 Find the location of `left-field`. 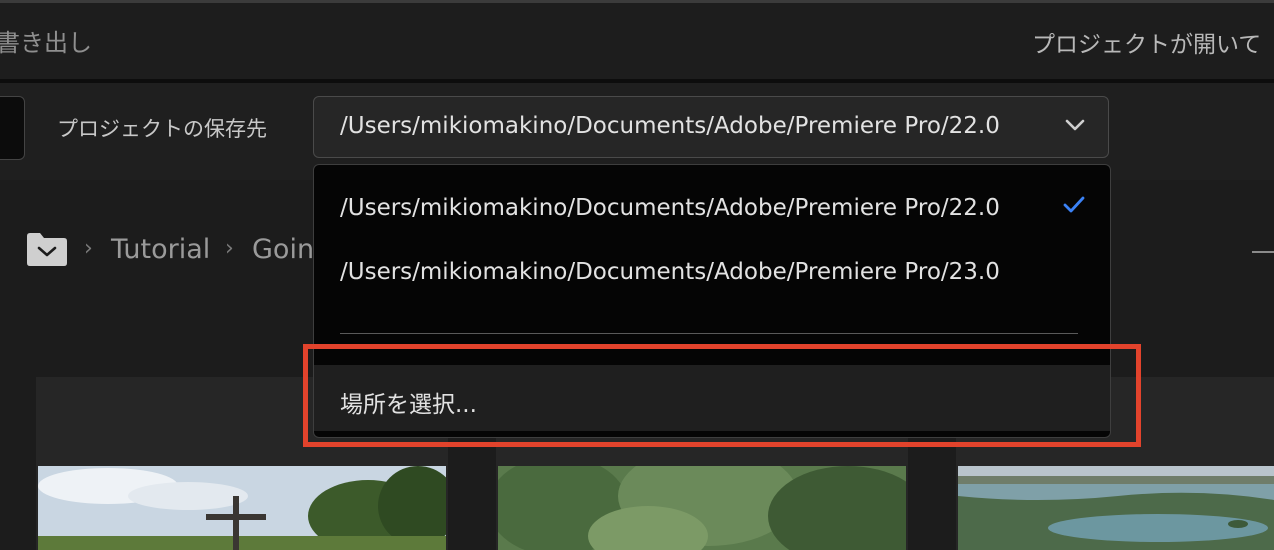

left-field is located at coordinates (12, 128).